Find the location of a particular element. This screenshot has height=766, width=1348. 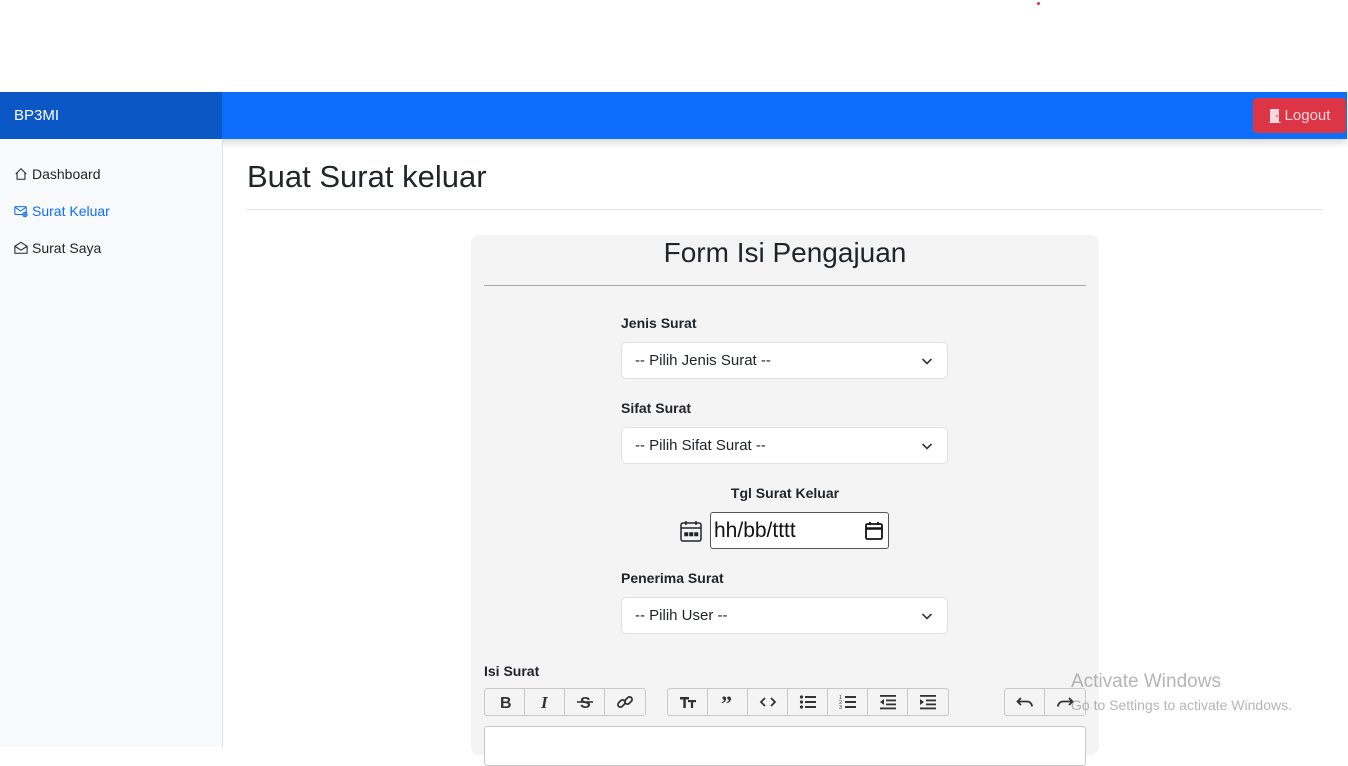

jenis-surat-select: -- Pilih Jenis Surat -- is located at coordinates (784, 360).